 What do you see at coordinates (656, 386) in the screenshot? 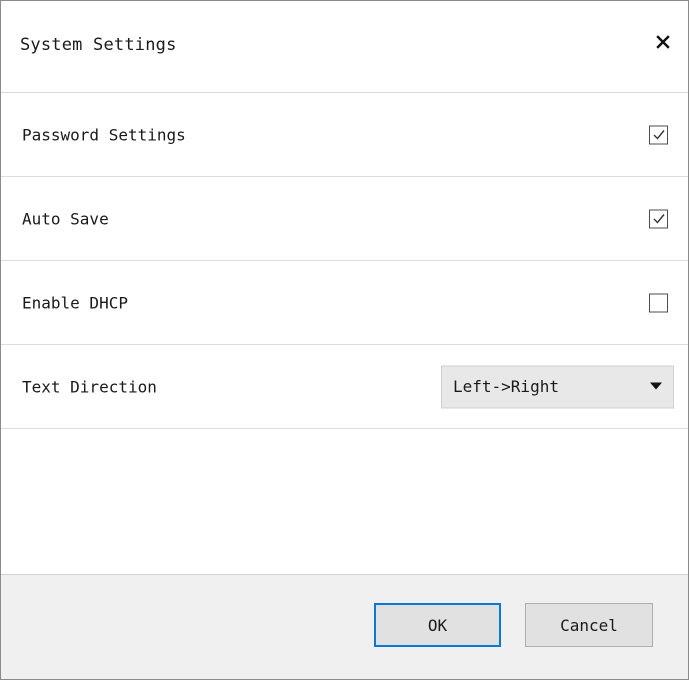
I see `chevron-down-icon` at bounding box center [656, 386].